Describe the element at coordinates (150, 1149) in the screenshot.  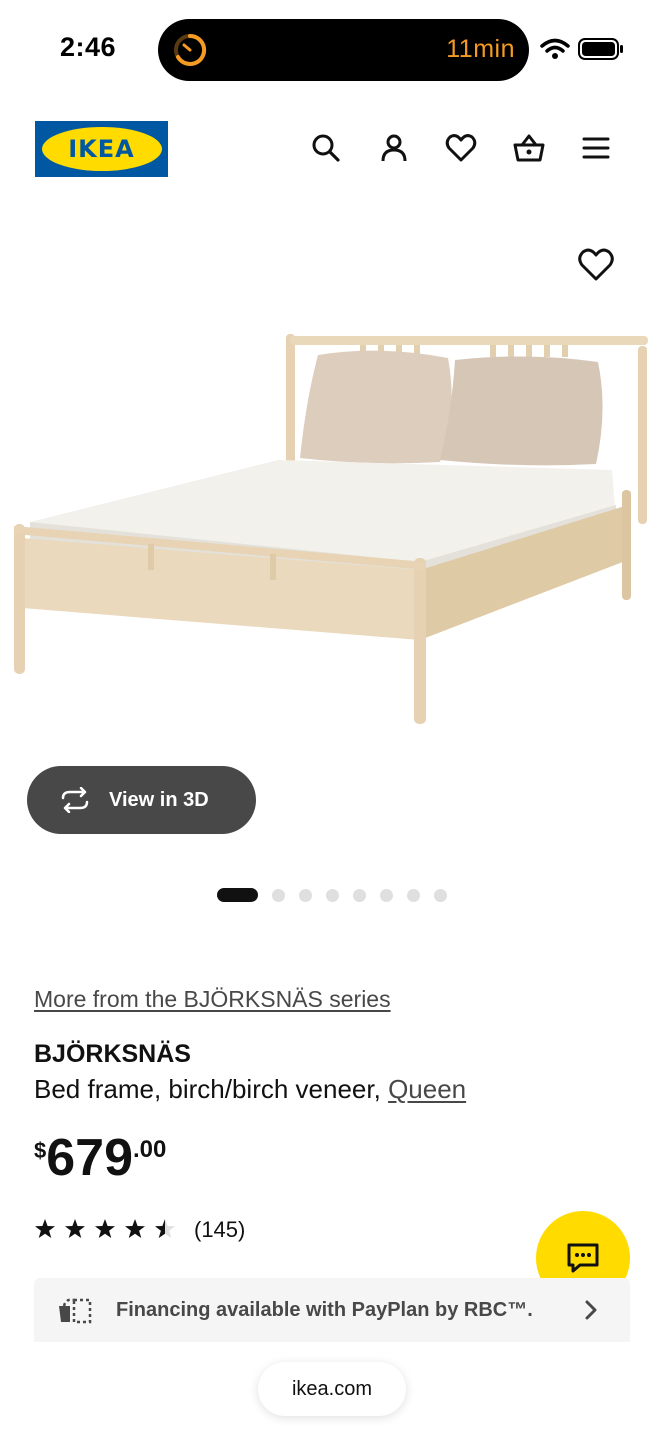
I see `price-decimal: .00` at that location.